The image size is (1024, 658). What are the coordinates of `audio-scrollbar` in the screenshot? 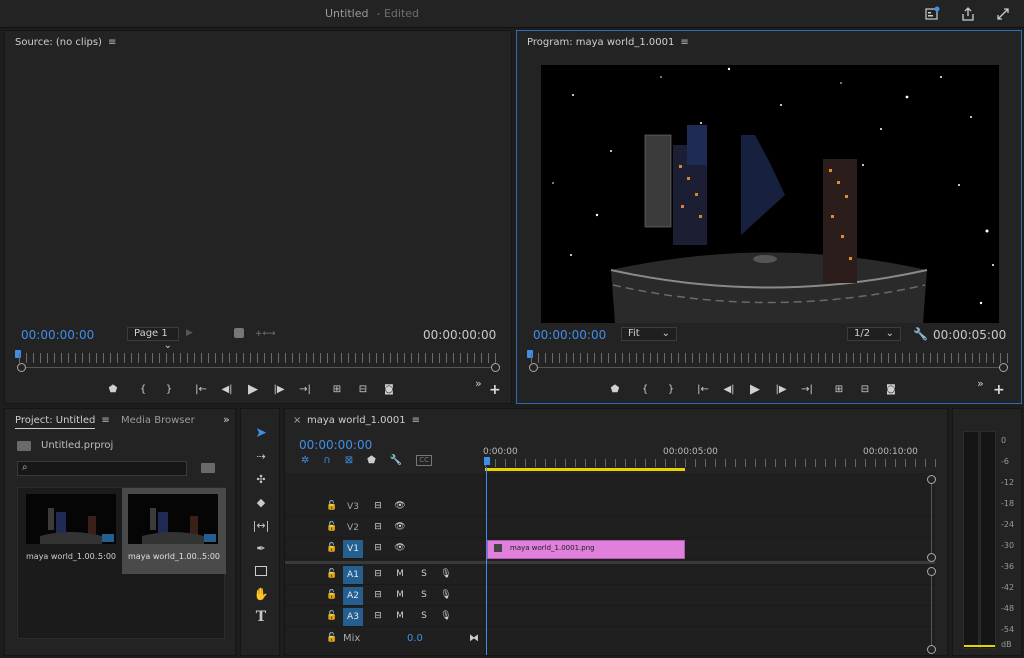 It's located at (931, 610).